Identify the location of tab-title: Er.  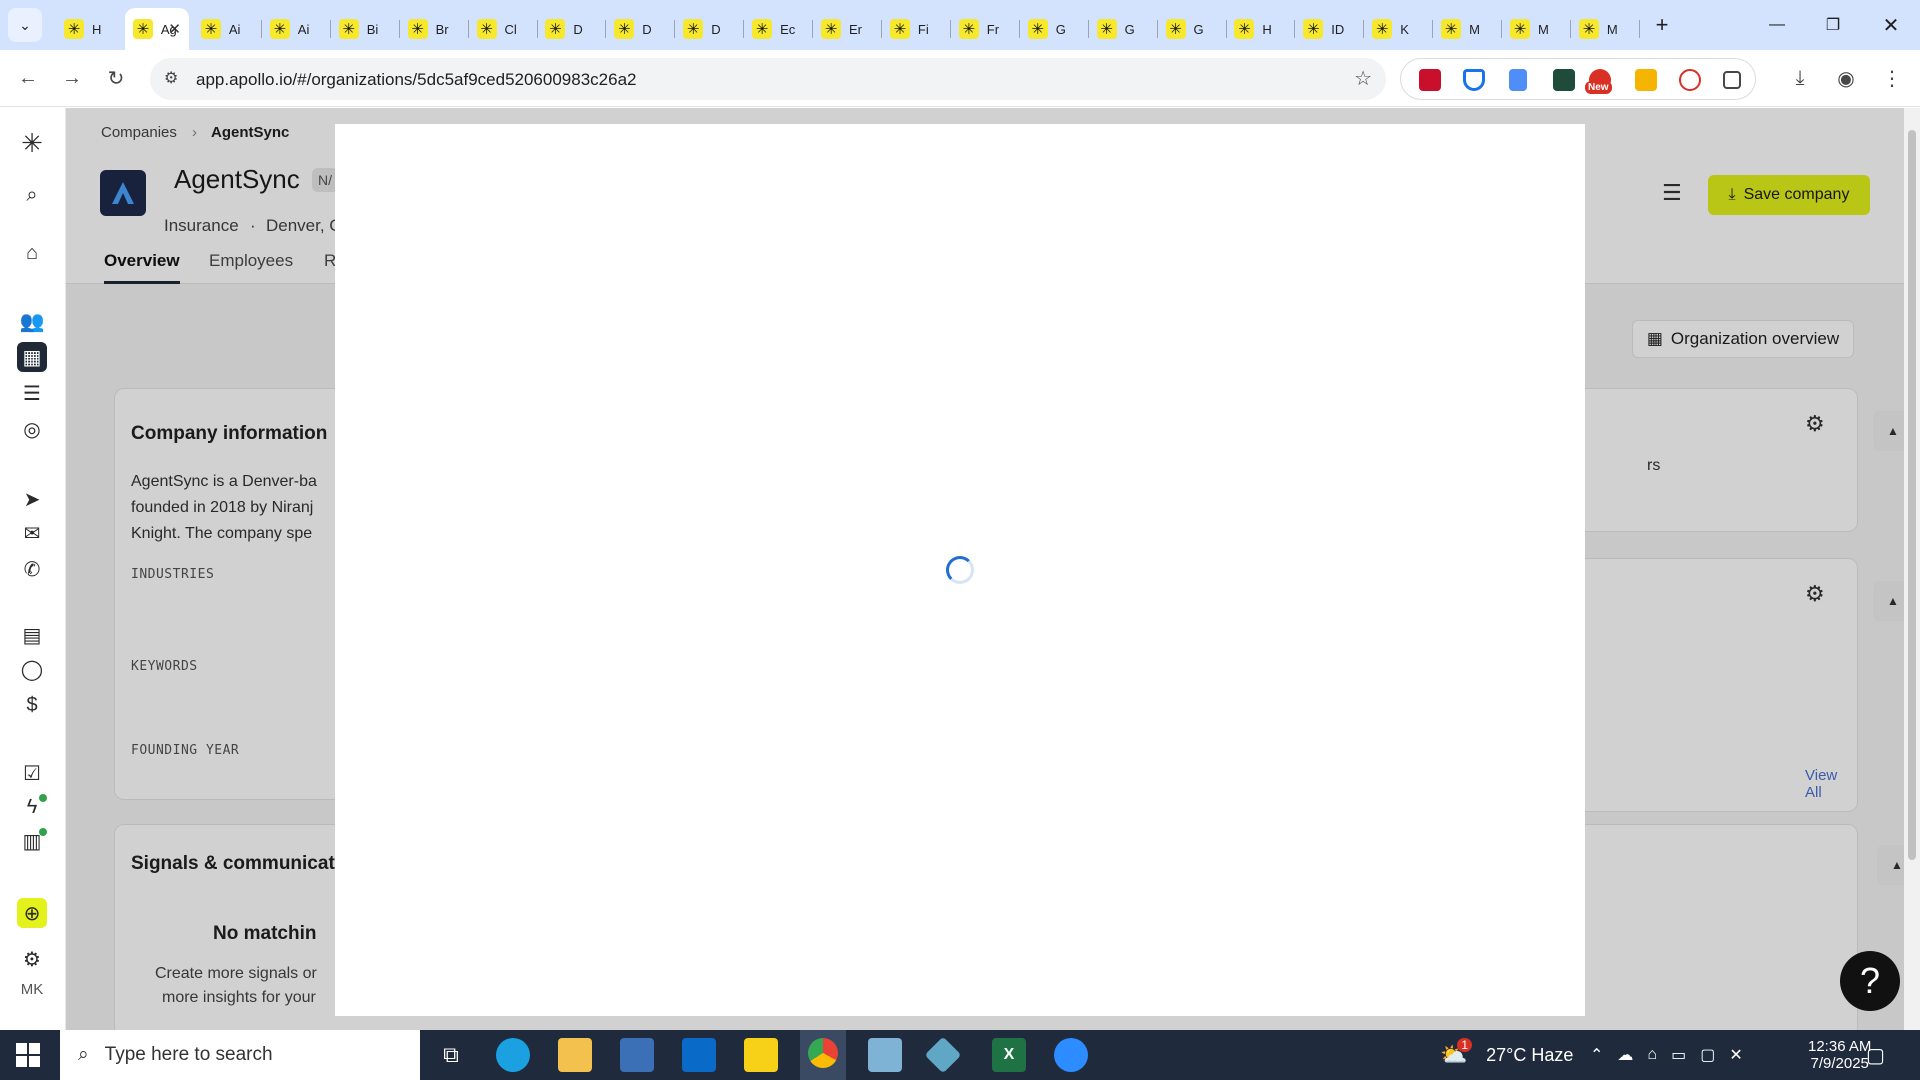
(855, 29).